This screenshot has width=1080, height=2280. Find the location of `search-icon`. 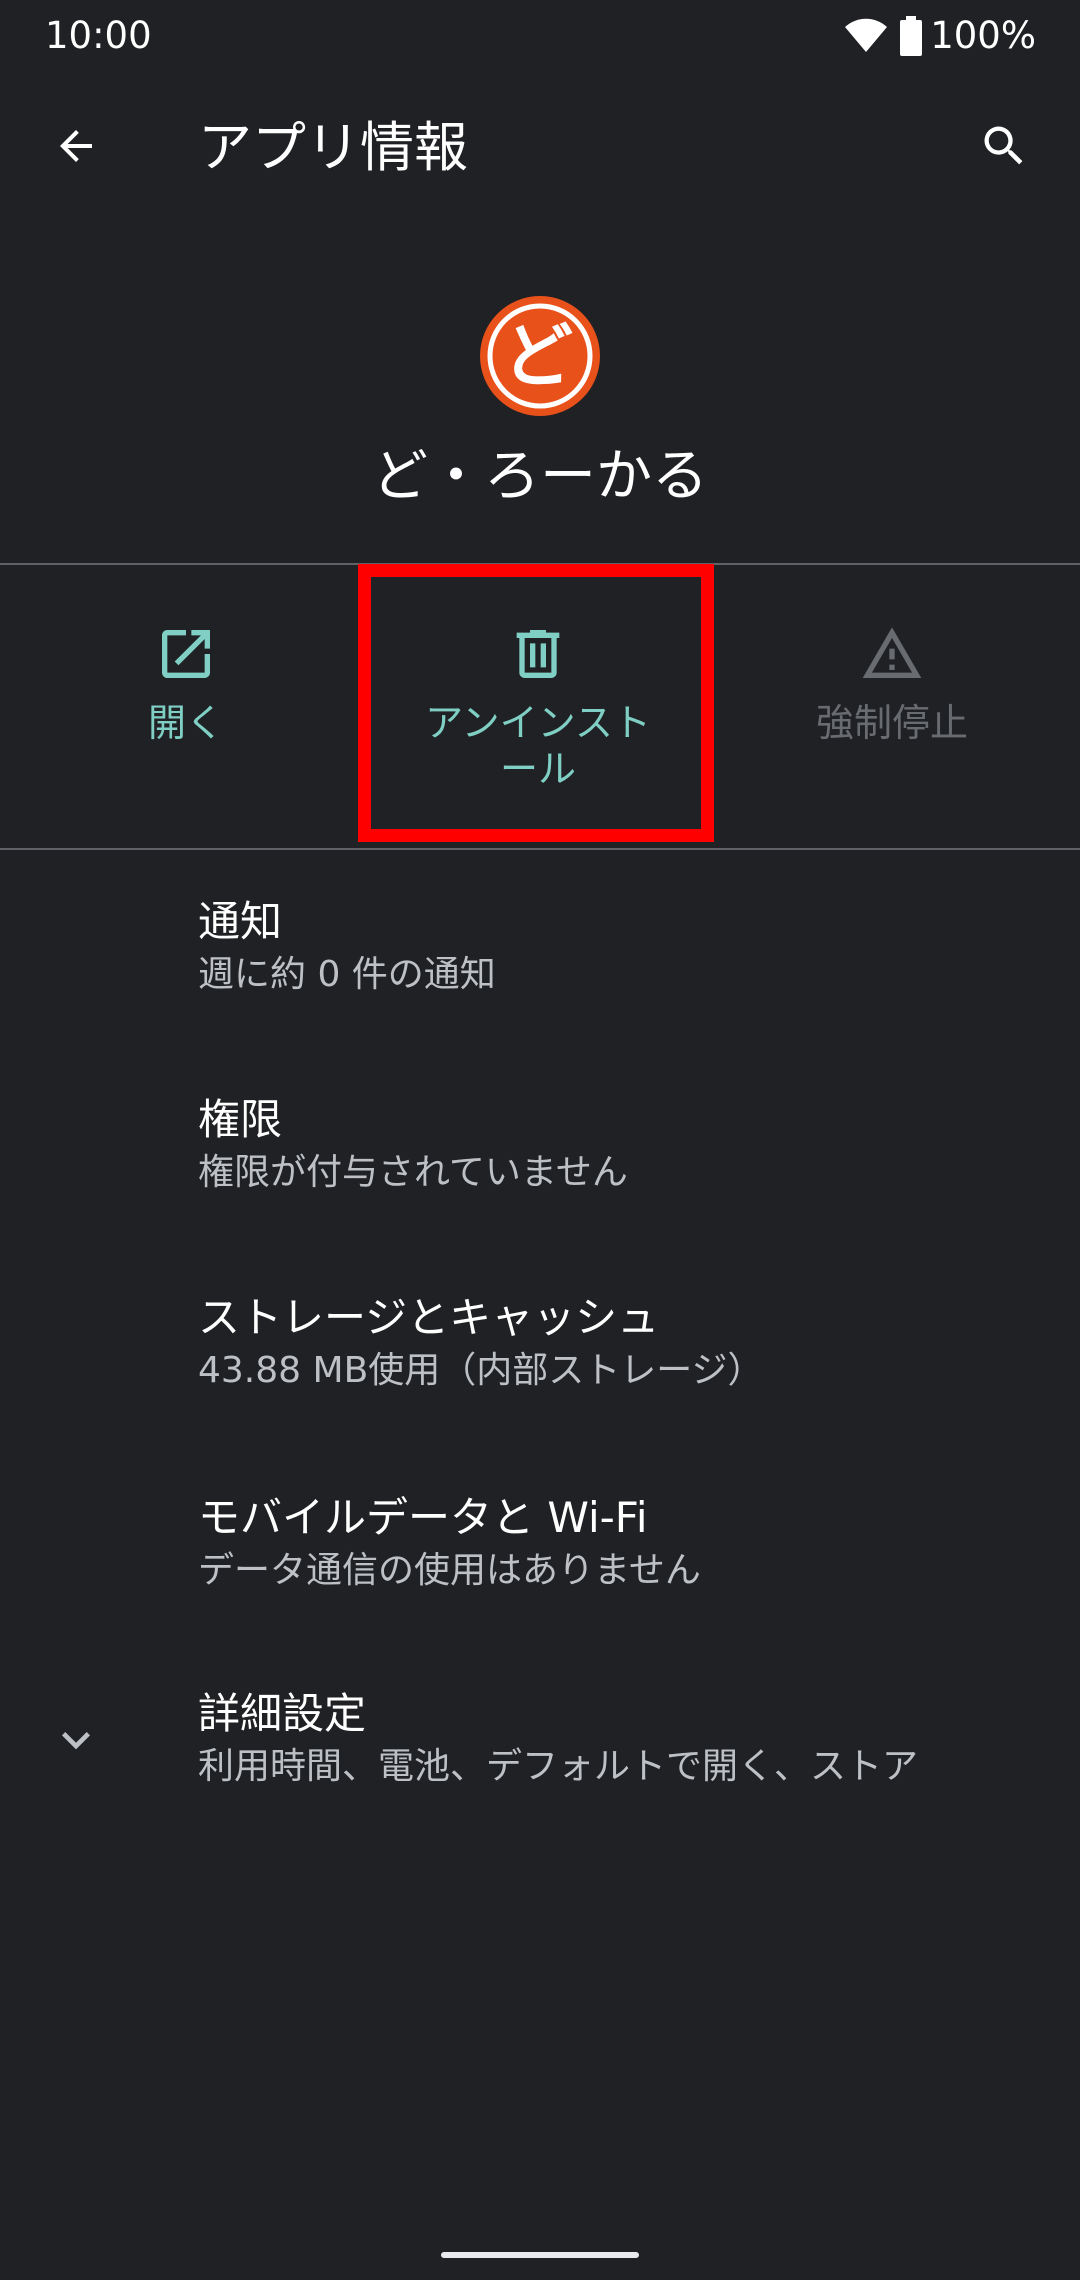

search-icon is located at coordinates (1004, 148).